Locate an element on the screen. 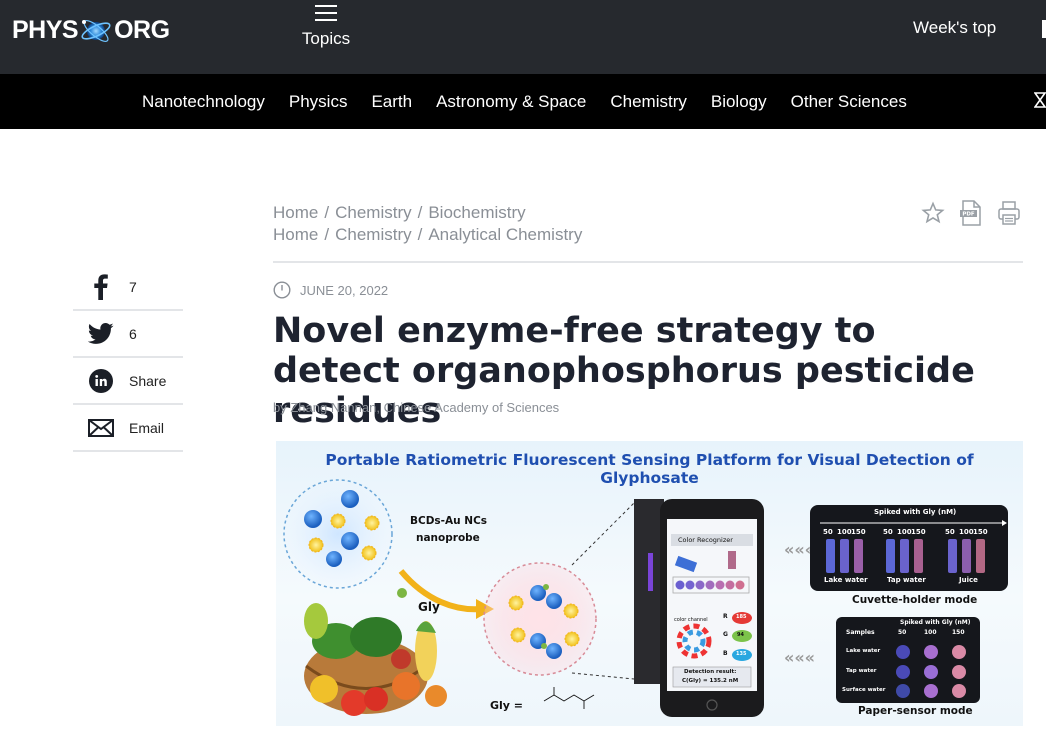 Image resolution: width=1046 pixels, height=741 pixels. email-label: Email is located at coordinates (147, 427).